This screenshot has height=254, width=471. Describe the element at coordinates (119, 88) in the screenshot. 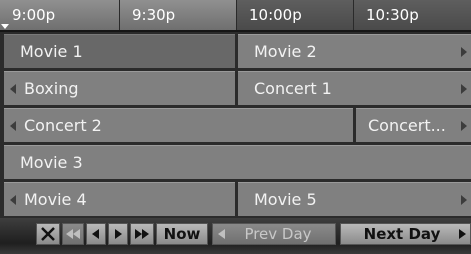

I see `program-cell: Boxing` at that location.